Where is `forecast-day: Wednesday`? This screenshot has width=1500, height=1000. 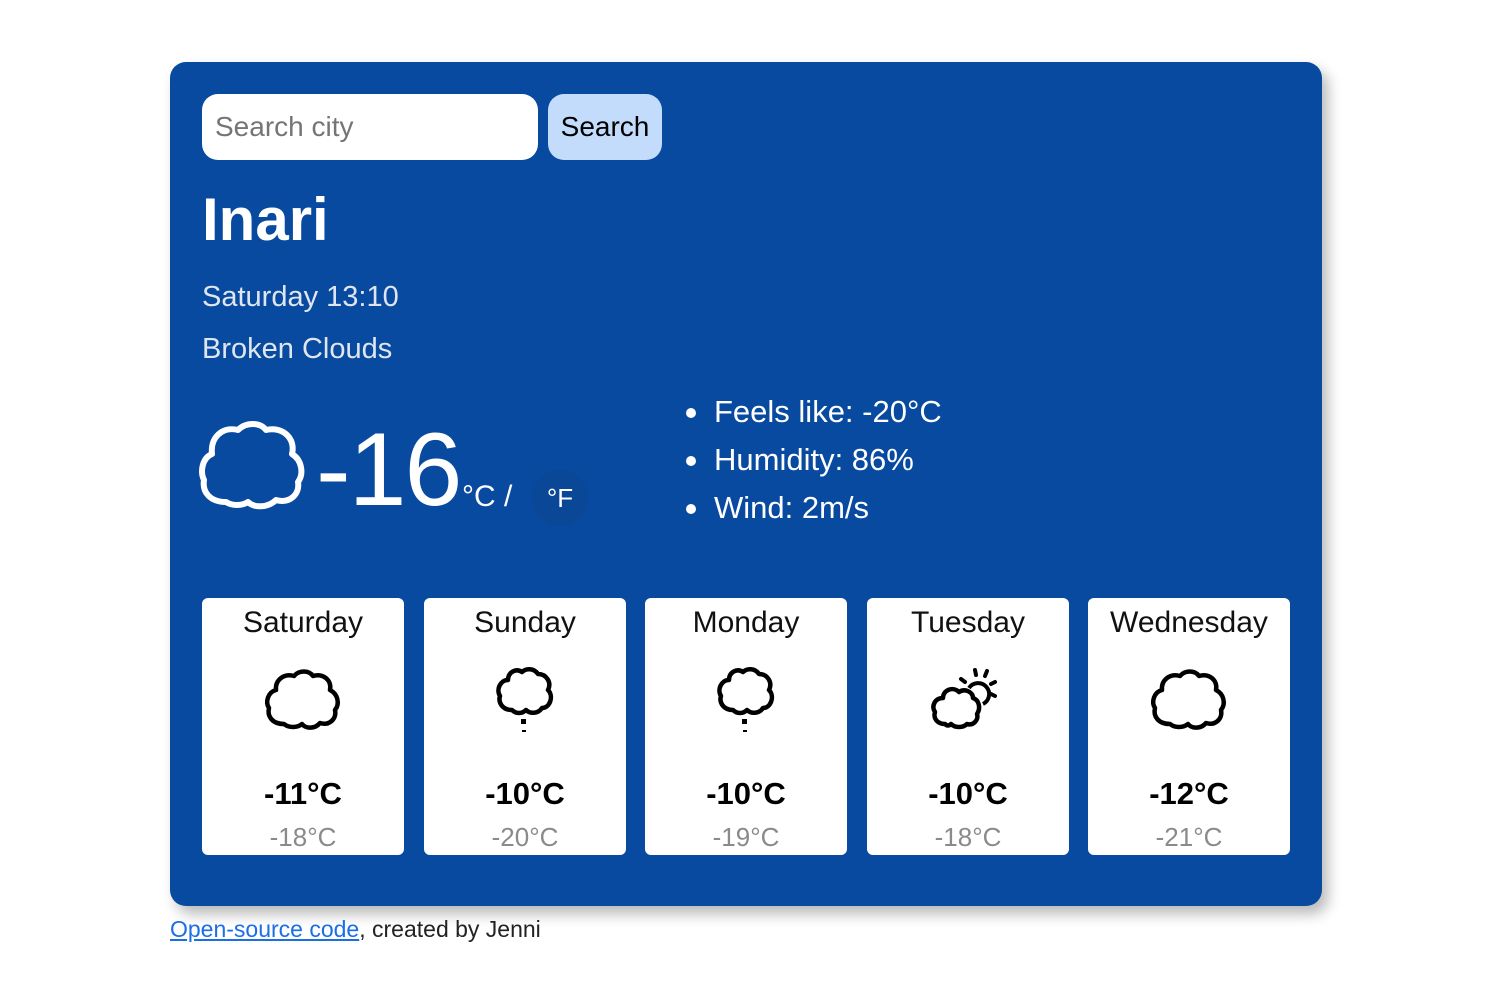 forecast-day: Wednesday is located at coordinates (1189, 622).